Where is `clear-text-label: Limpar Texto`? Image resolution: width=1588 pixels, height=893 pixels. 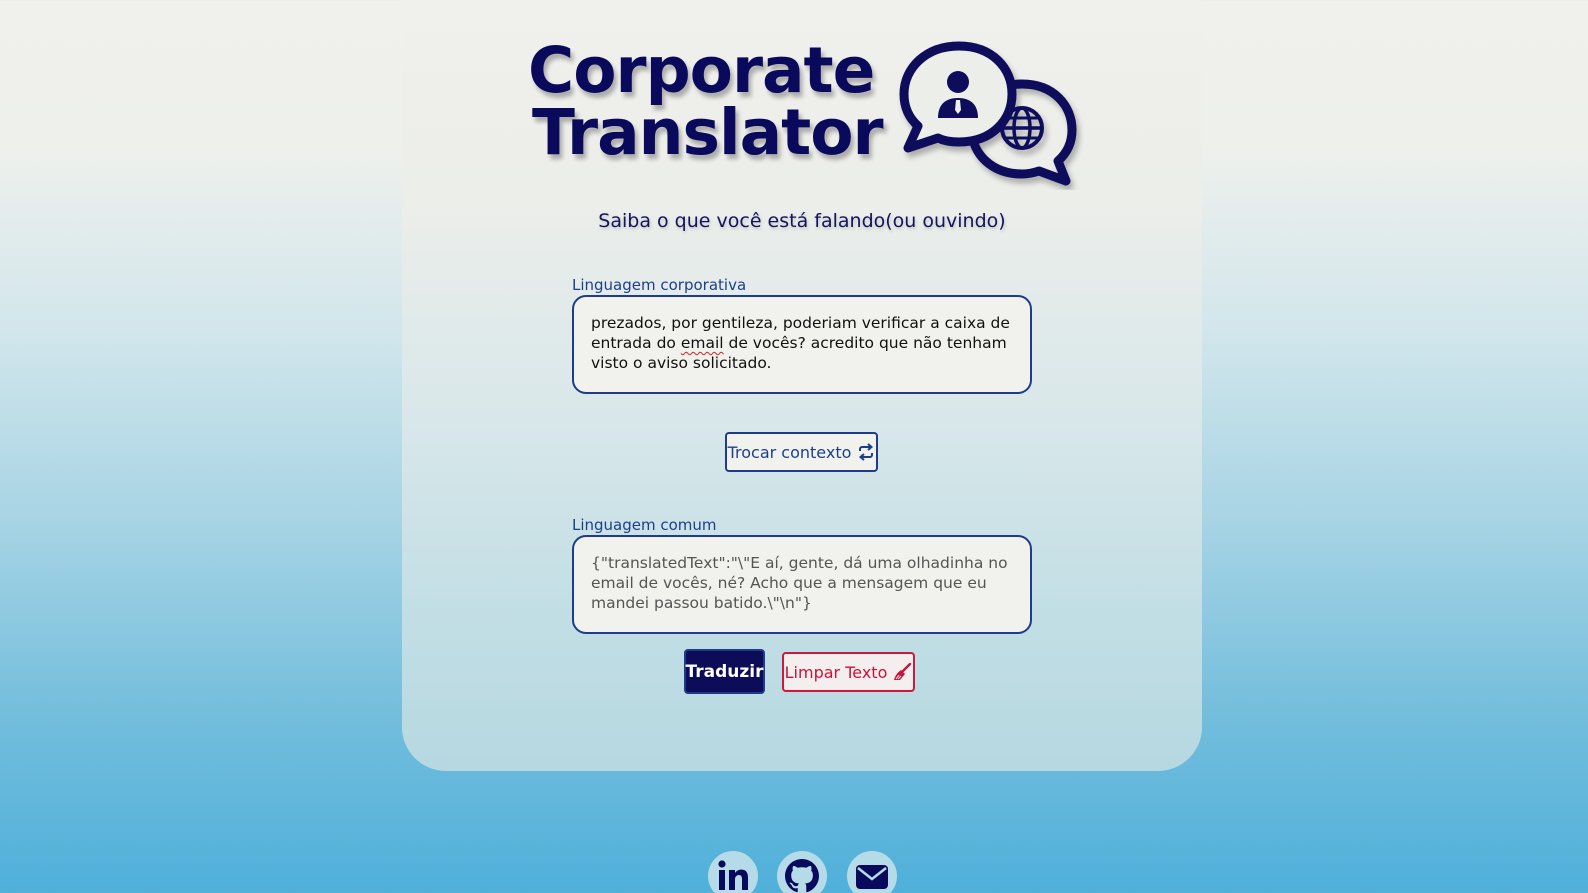 clear-text-label: Limpar Texto is located at coordinates (836, 672).